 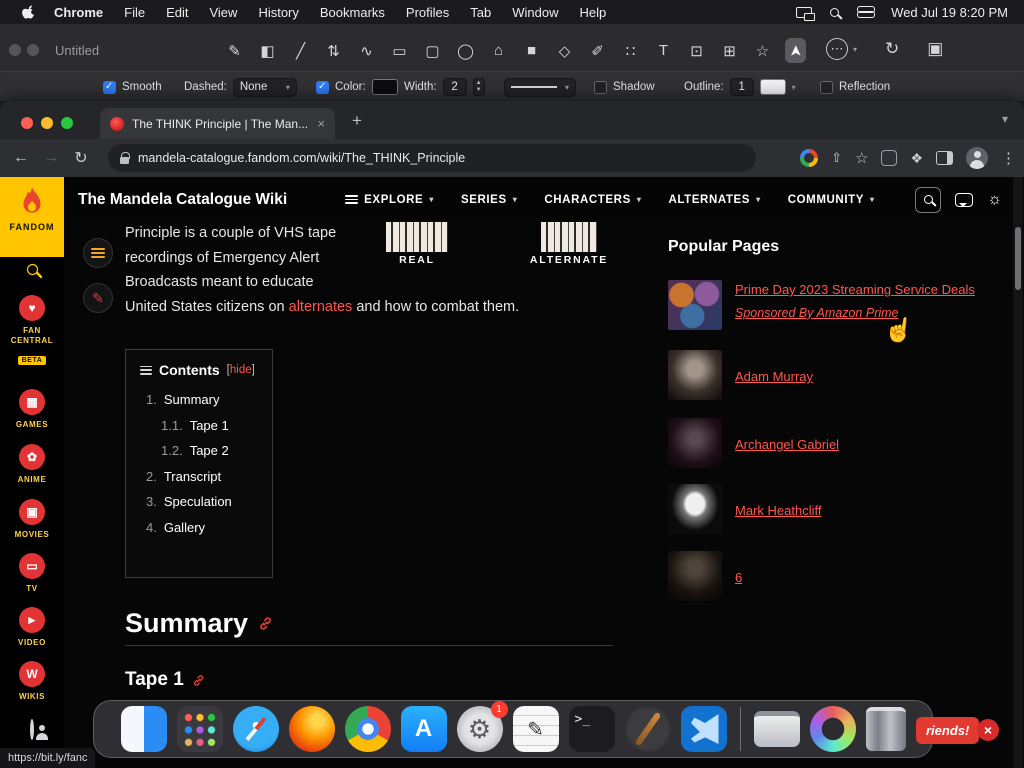 What do you see at coordinates (255, 729) in the screenshot?
I see `dock-safari-icon` at bounding box center [255, 729].